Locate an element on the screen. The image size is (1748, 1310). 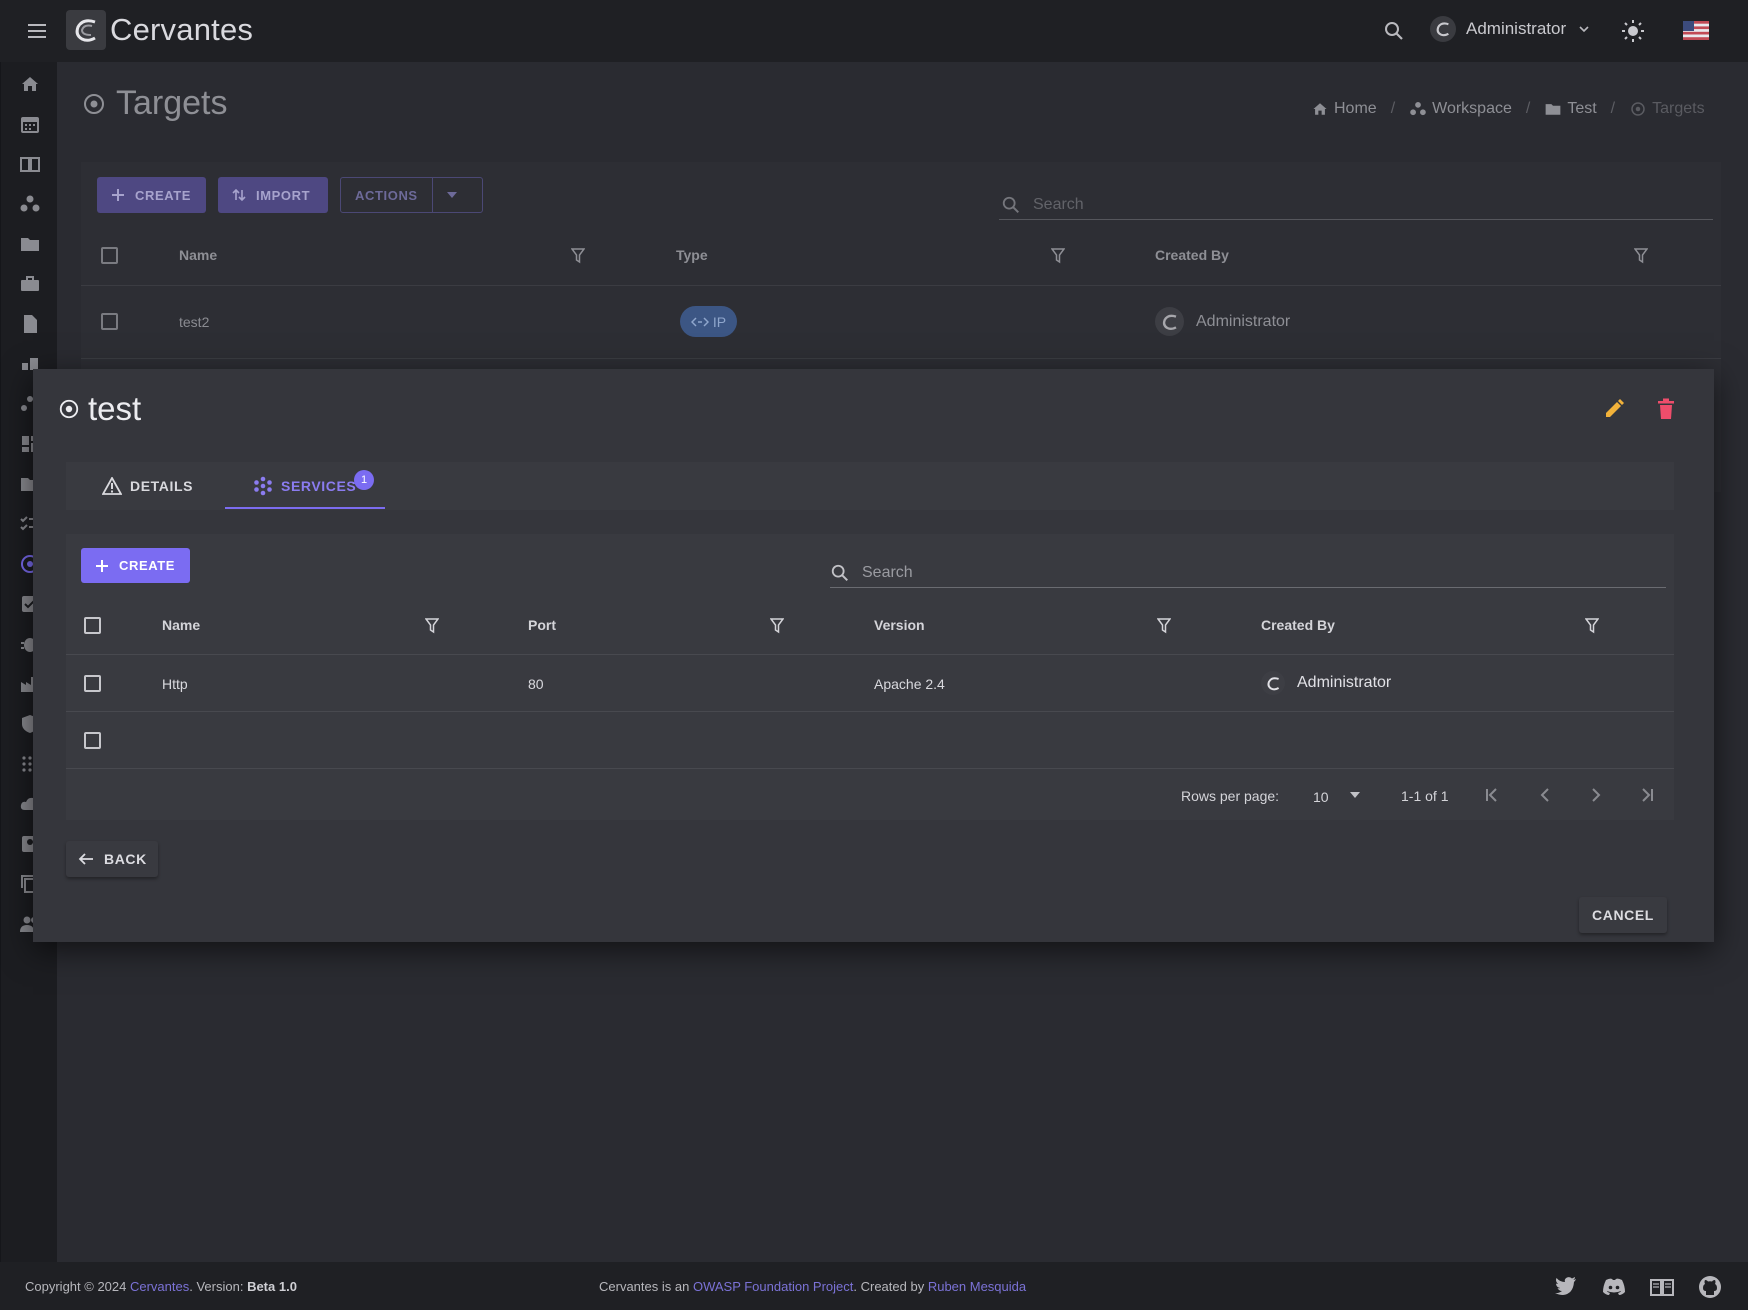
document-icon is located at coordinates (30, 324).